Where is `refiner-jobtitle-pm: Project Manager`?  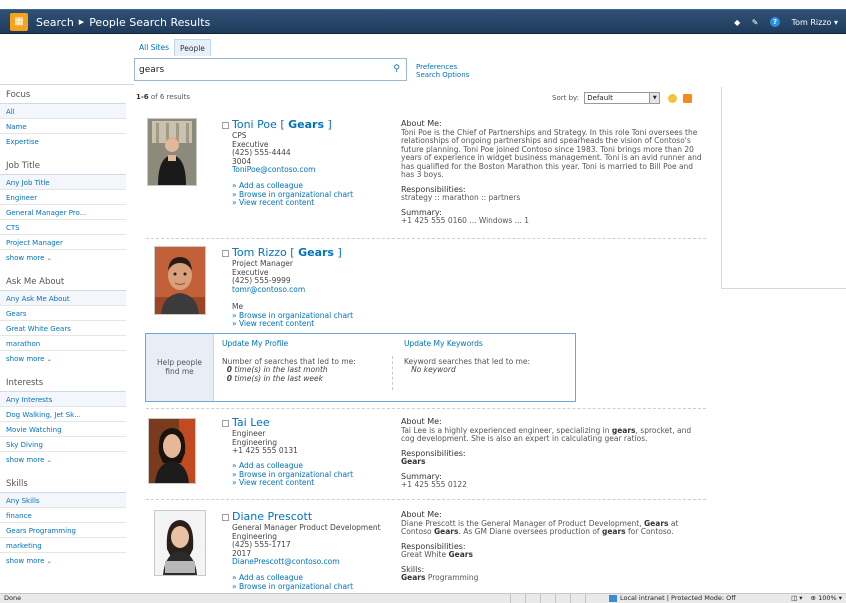
refiner-jobtitle-pm: Project Manager is located at coordinates (63, 241).